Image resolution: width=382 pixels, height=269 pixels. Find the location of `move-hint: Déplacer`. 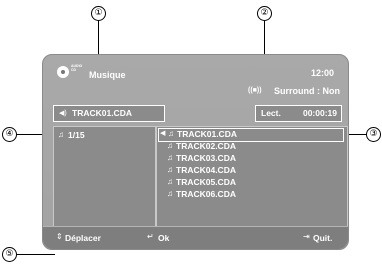

move-hint: Déplacer is located at coordinates (83, 238).